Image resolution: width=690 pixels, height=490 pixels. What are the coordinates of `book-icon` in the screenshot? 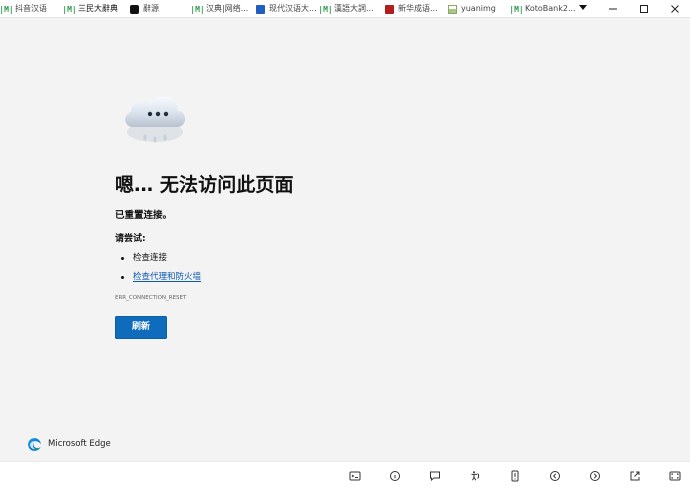 It's located at (260, 9).